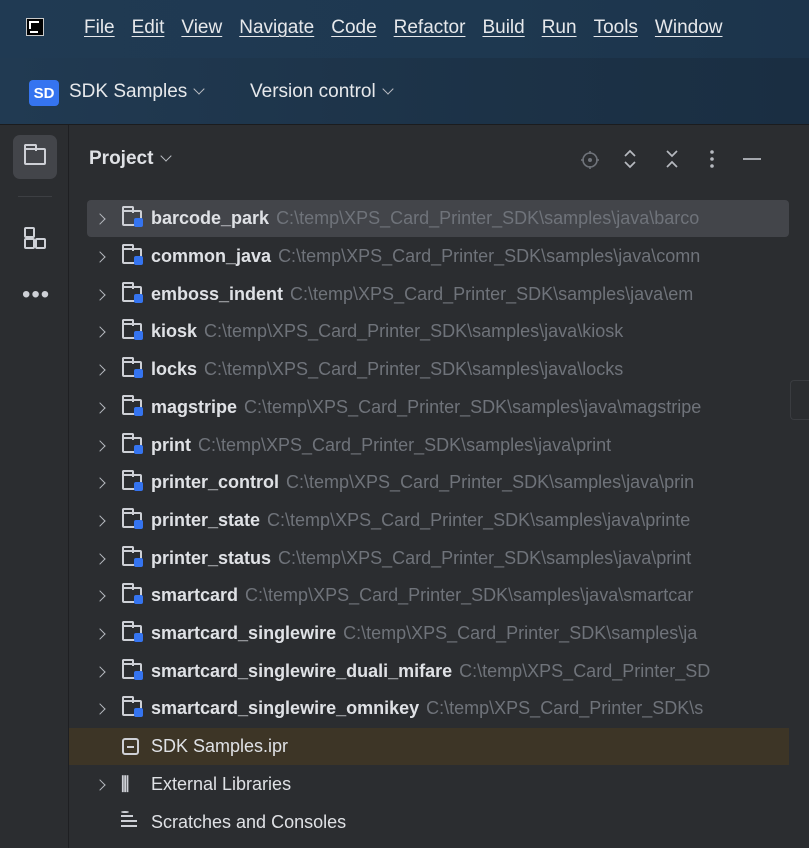 The height and width of the screenshot is (848, 809). I want to click on module-name: kiosk, so click(174, 331).